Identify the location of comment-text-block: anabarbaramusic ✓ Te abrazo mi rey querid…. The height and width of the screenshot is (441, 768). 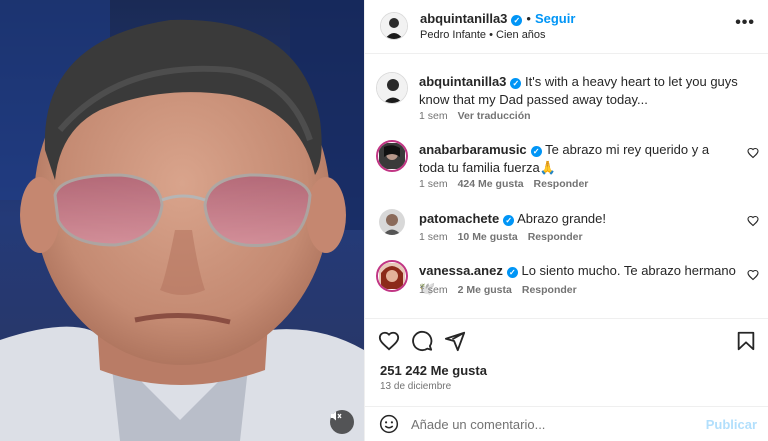
(569, 159).